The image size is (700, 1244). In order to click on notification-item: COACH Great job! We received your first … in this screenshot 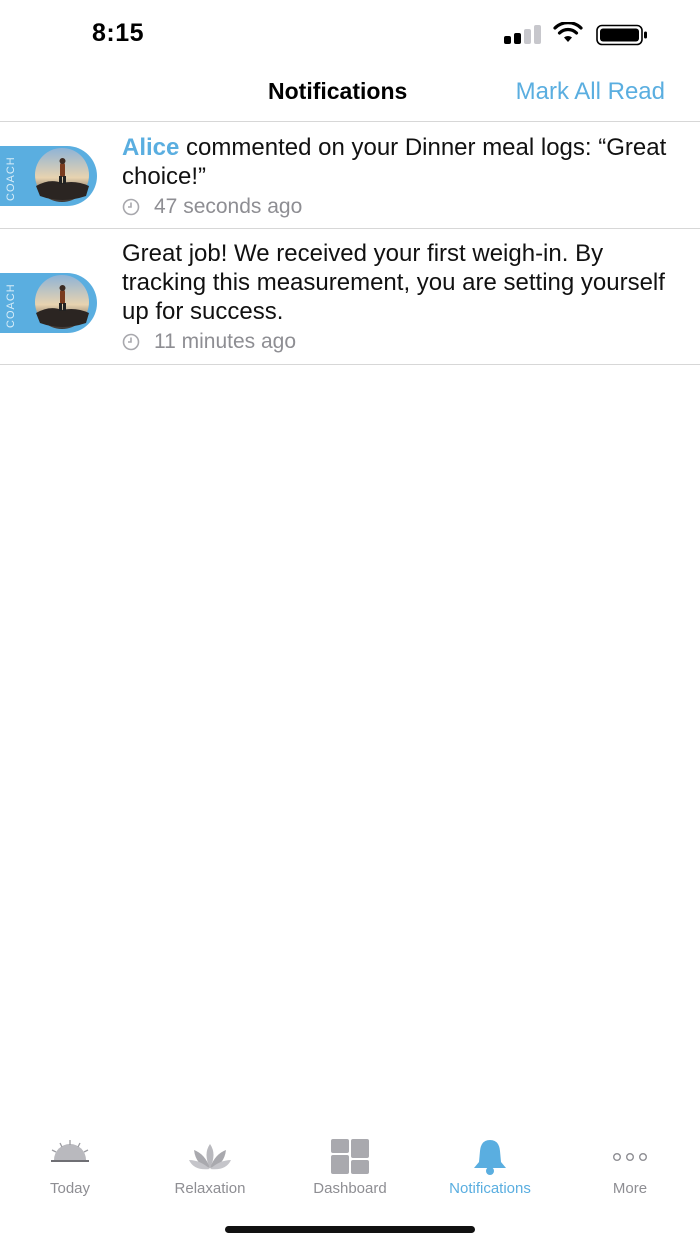, I will do `click(350, 297)`.